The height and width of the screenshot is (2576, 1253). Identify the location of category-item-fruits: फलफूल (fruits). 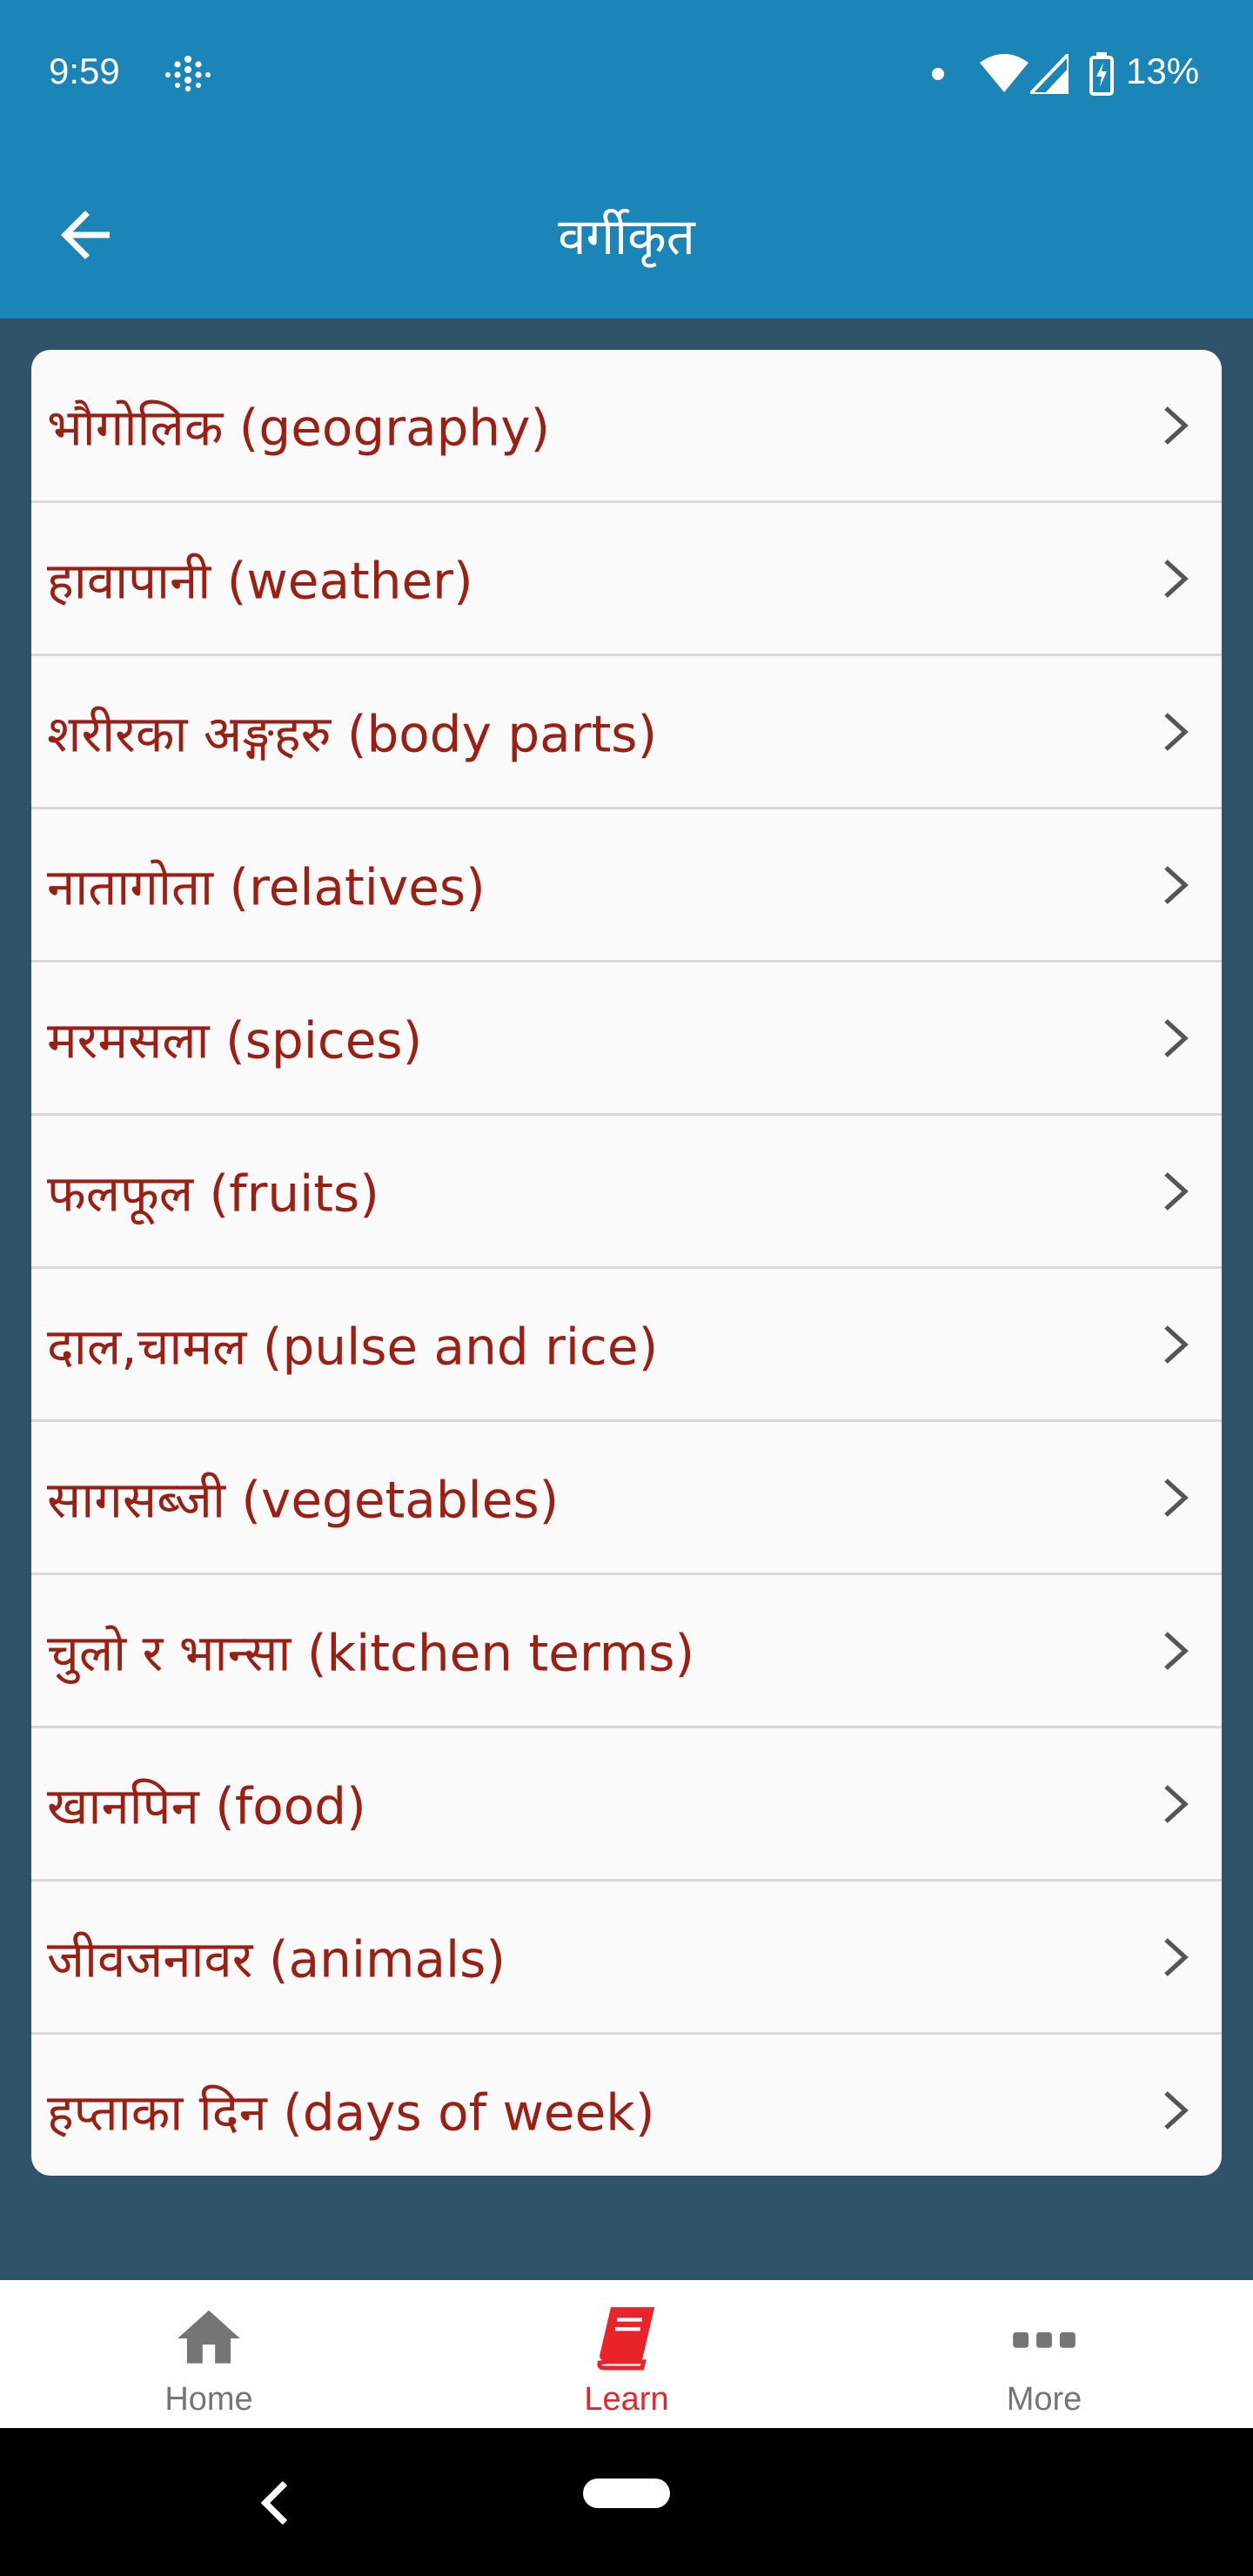
(626, 1192).